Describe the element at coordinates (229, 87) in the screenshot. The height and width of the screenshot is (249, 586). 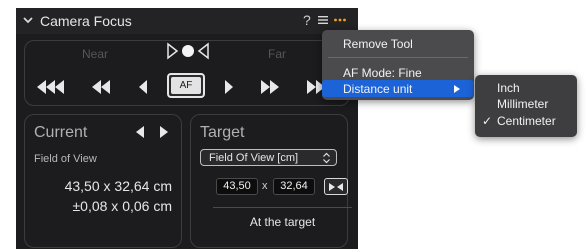
I see `focus-far-small-step-icon` at that location.